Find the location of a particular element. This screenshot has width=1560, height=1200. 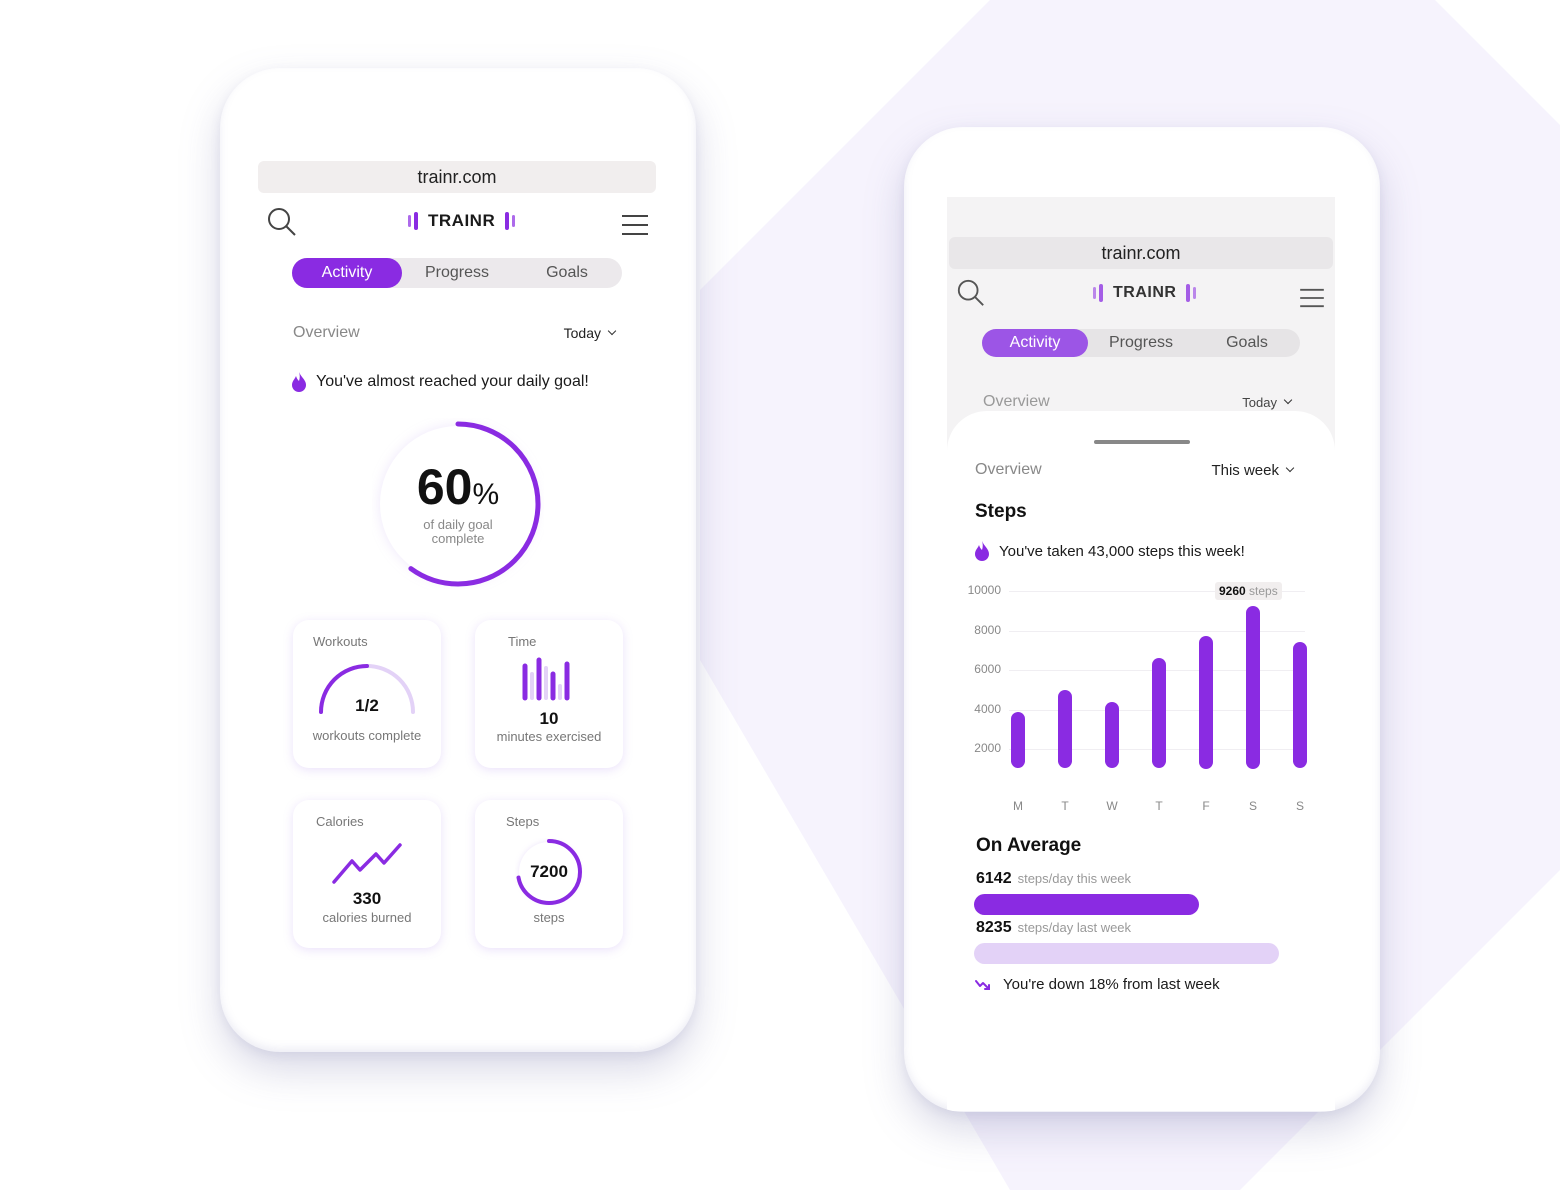

steps-card: Steps 7200 steps is located at coordinates (549, 874).